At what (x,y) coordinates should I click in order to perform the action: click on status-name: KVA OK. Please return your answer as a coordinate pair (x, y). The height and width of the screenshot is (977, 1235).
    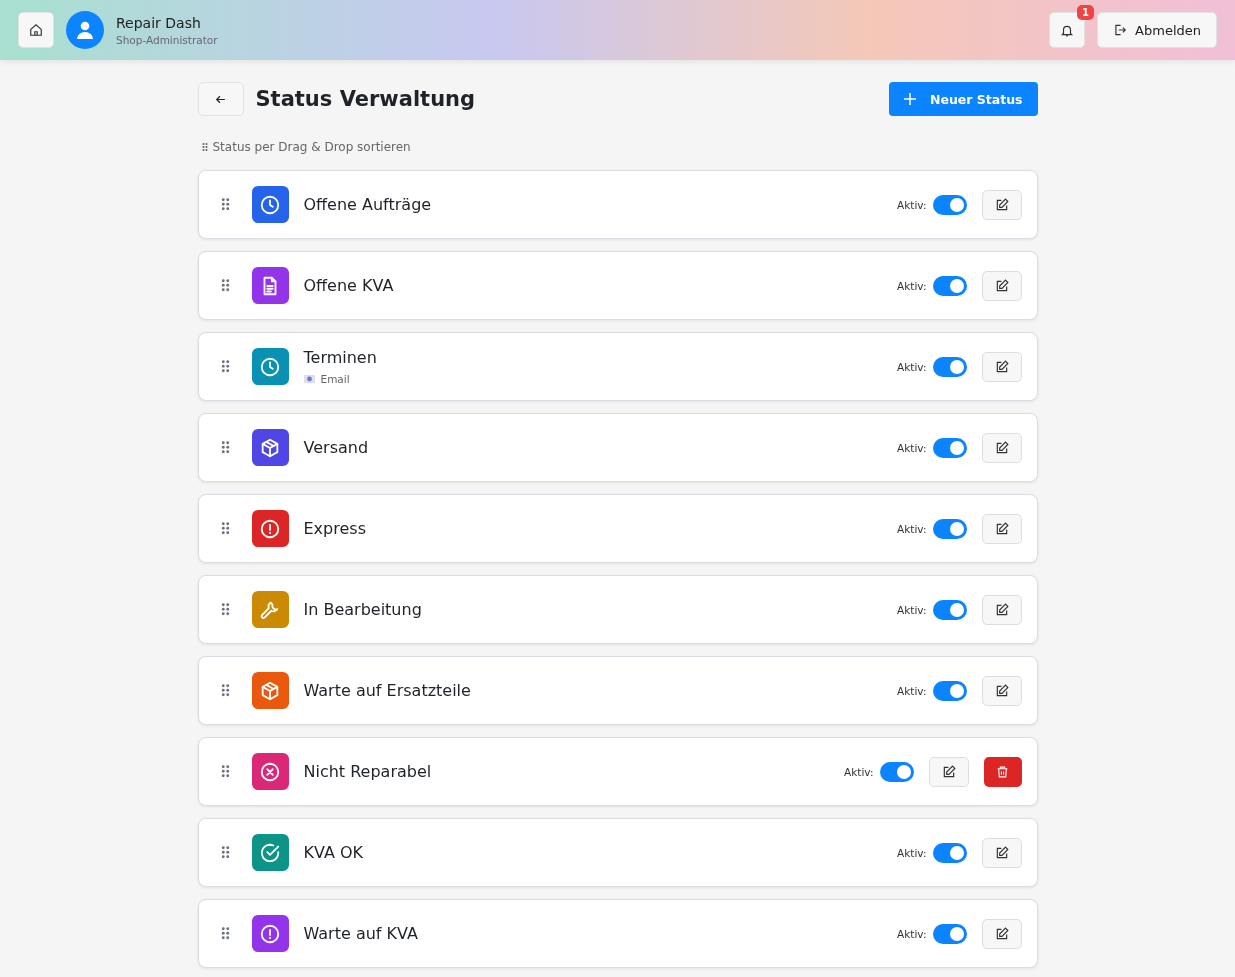
    Looking at the image, I should click on (334, 852).